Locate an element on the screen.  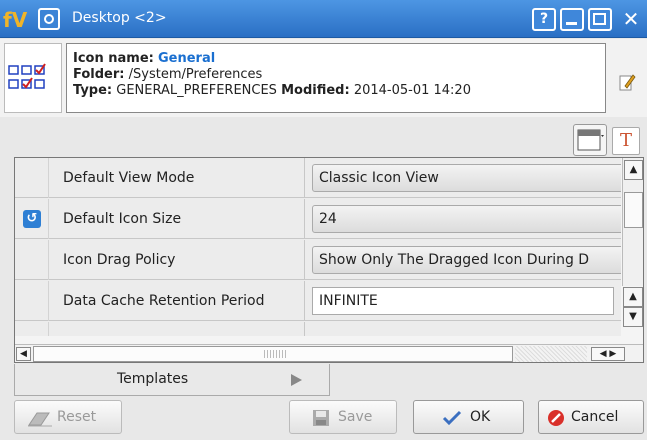
layout-icon is located at coordinates (590, 140).